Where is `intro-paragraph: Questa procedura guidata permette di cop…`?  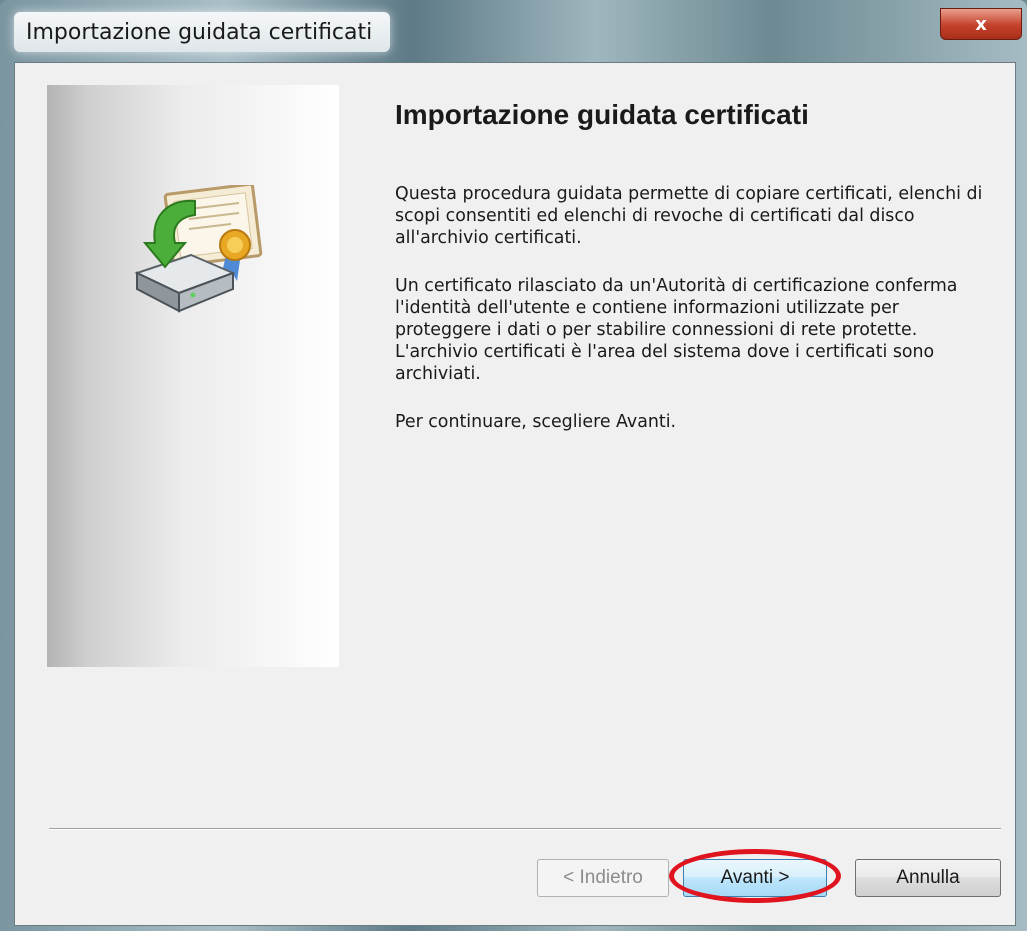 intro-paragraph: Questa procedura guidata permette di cop… is located at coordinates (689, 216).